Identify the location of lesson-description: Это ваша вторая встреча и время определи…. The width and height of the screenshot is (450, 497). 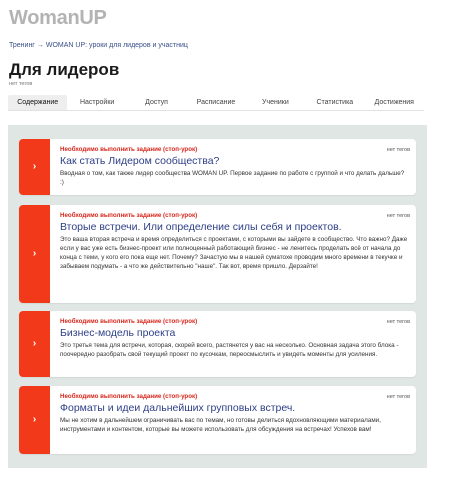
(234, 253).